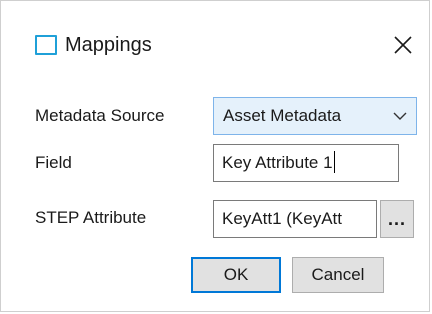  I want to click on cancel-button: Cancel, so click(338, 275).